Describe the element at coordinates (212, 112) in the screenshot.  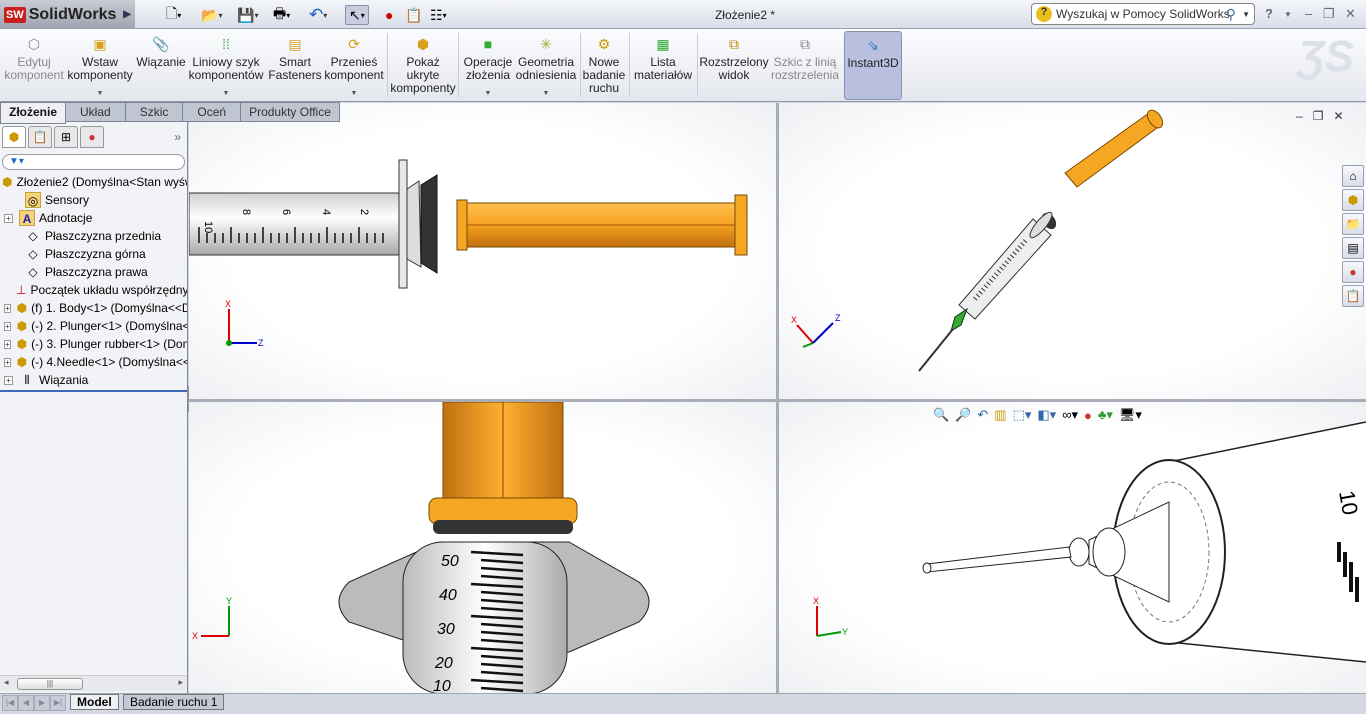
I see `tab-evaluate: Oceń` at that location.